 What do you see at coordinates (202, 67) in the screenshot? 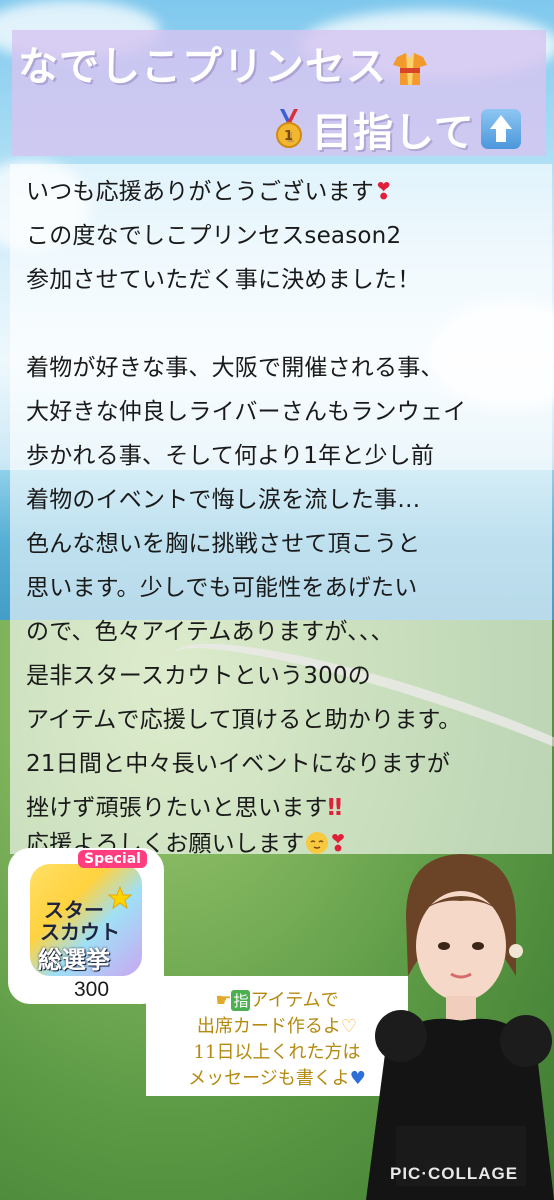
I see `title-text-1: なでしこプリンセス` at bounding box center [202, 67].